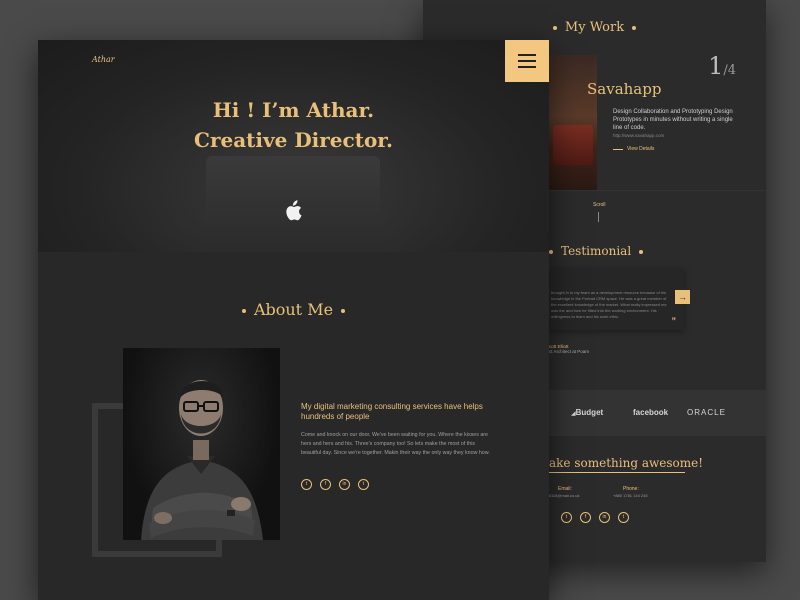 Image resolution: width=800 pixels, height=600 pixels. What do you see at coordinates (569, 351) in the screenshot?
I see `testimonial-role: ct Architect at Poam` at bounding box center [569, 351].